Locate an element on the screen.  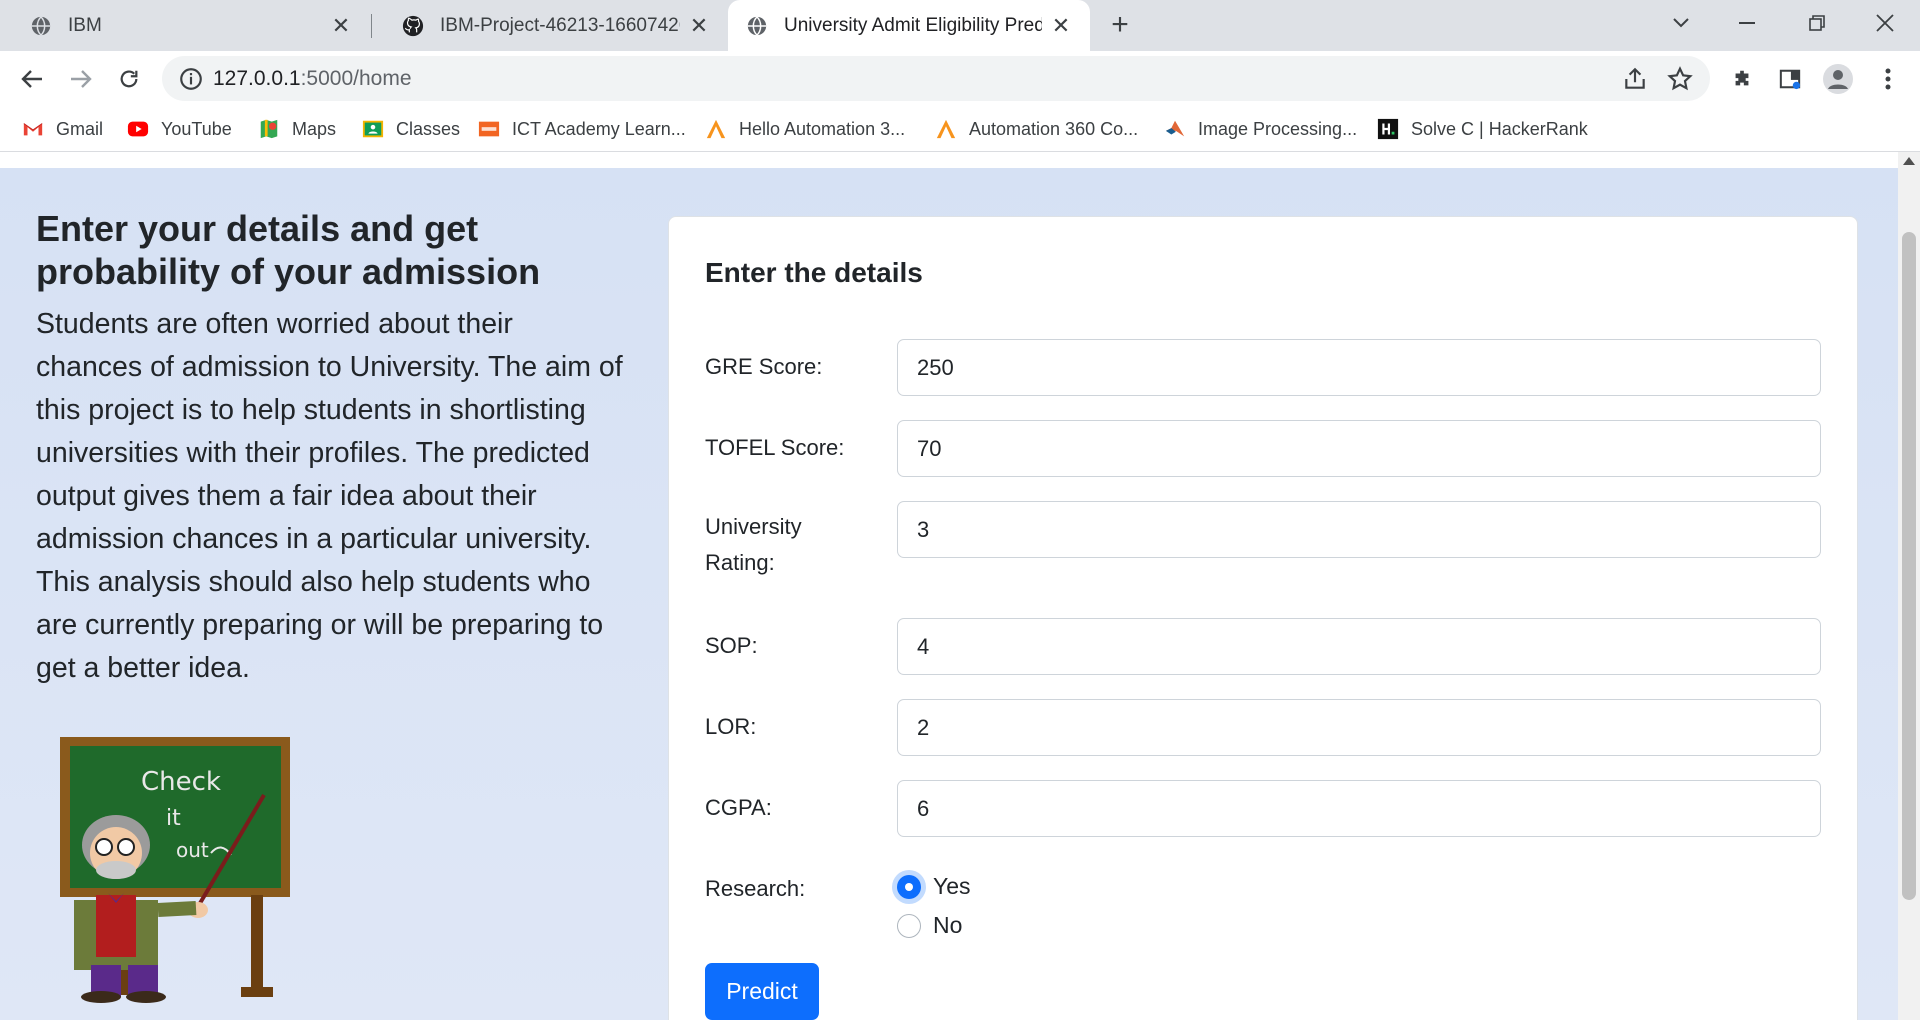
chalk-text-it: it is located at coordinates (173, 818).